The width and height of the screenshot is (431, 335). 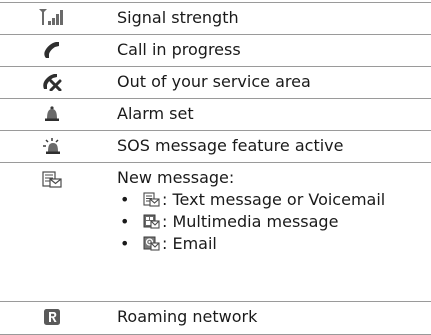 I want to click on row-label: Roaming network, so click(x=187, y=316).